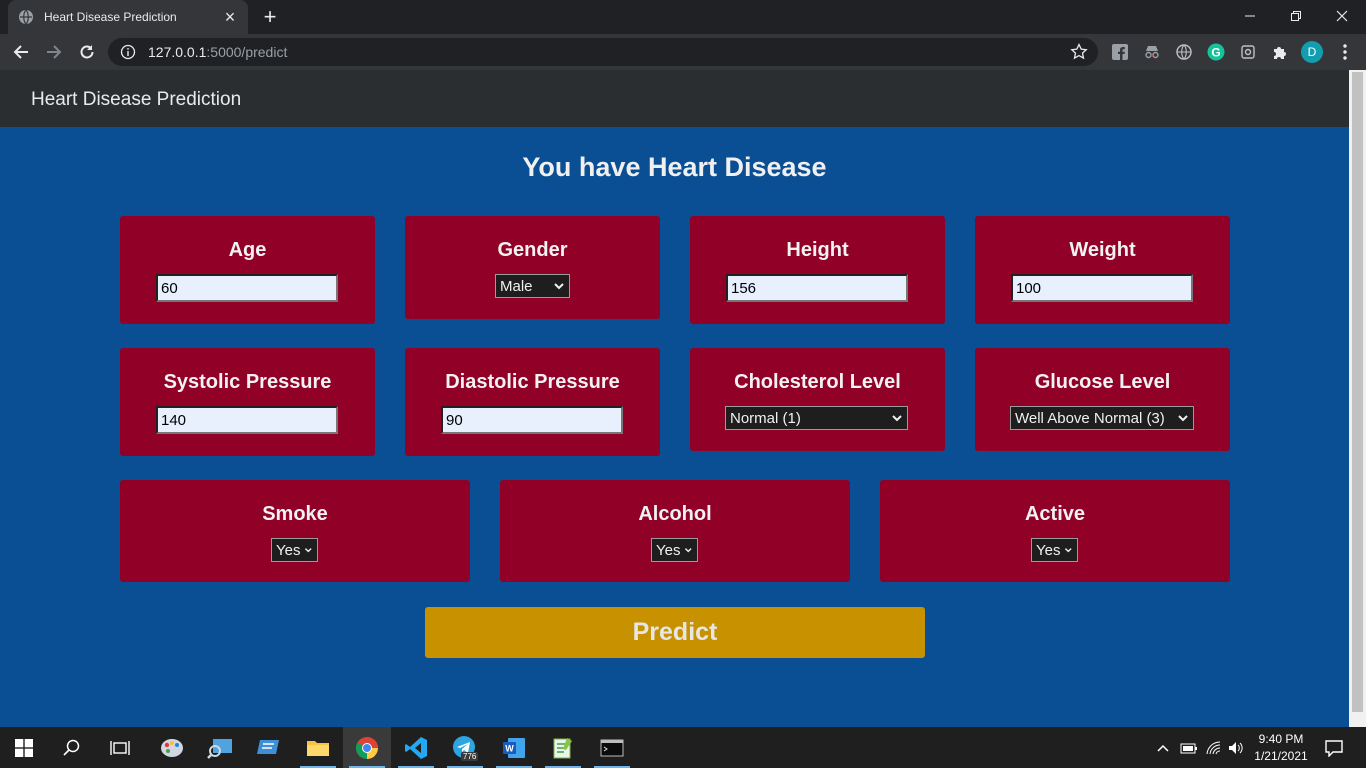 Image resolution: width=1366 pixels, height=768 pixels. Describe the element at coordinates (675, 632) in the screenshot. I see `predict-button: Predict` at that location.